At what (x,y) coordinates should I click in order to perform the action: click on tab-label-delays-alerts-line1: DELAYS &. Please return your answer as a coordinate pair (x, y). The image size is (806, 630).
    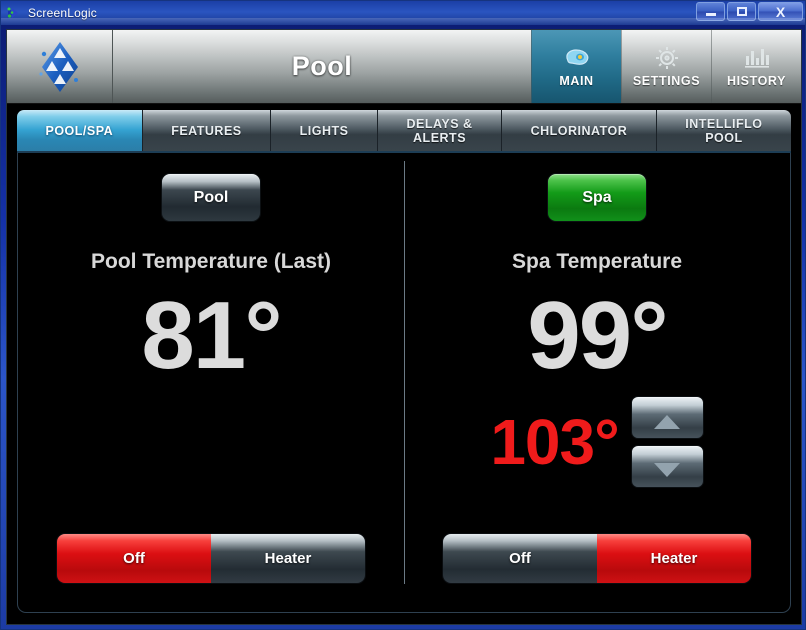
    Looking at the image, I should click on (439, 123).